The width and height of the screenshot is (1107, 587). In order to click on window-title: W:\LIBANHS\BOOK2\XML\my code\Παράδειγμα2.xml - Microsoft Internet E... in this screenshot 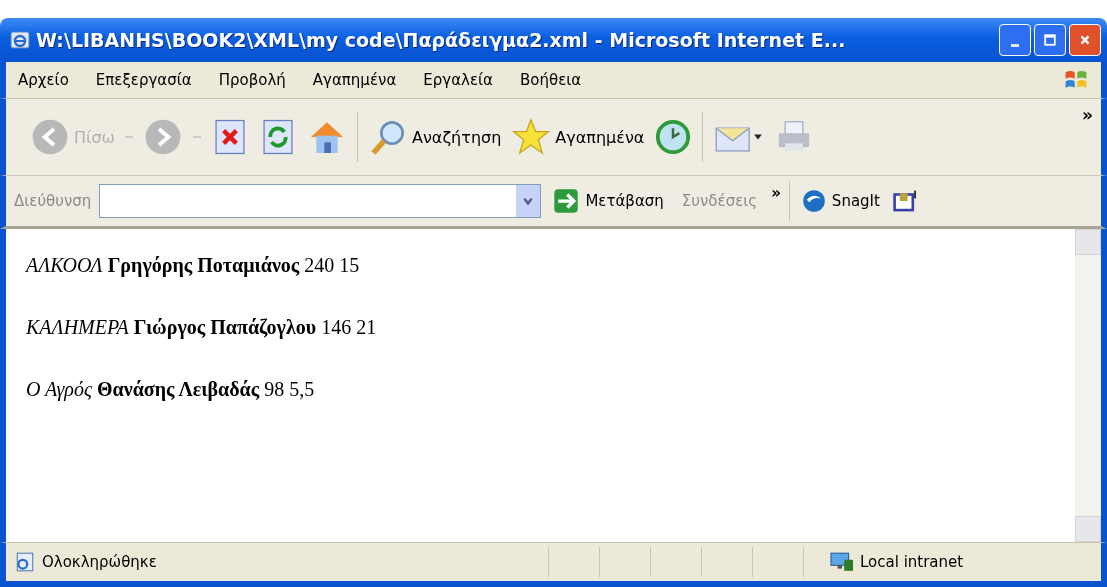, I will do `click(441, 40)`.